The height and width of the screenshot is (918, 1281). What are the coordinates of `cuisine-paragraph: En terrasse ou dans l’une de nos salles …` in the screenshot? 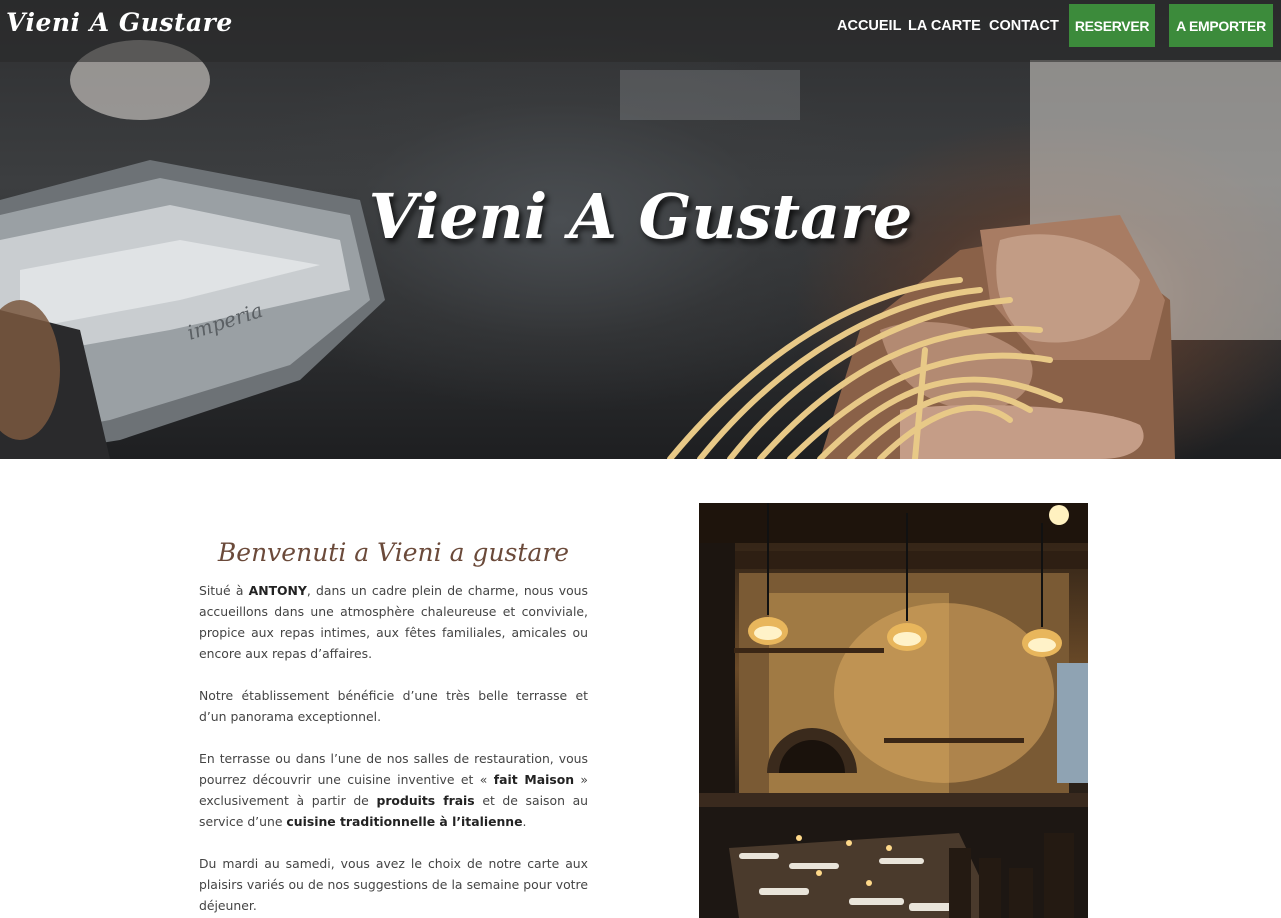 It's located at (394, 790).